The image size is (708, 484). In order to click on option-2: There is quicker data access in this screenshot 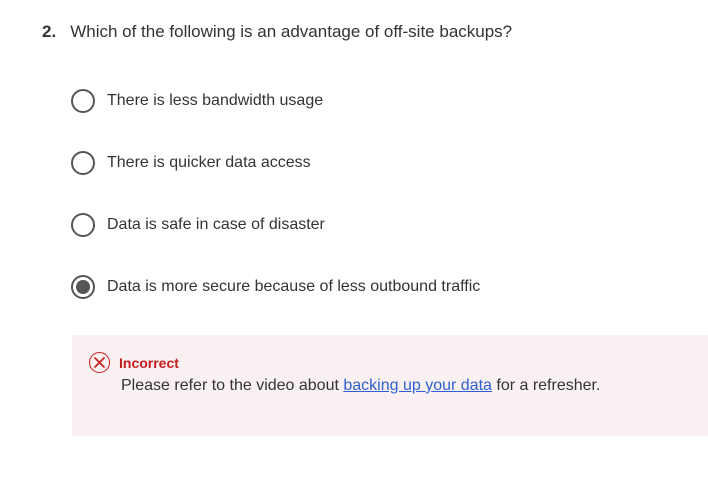, I will do `click(371, 163)`.